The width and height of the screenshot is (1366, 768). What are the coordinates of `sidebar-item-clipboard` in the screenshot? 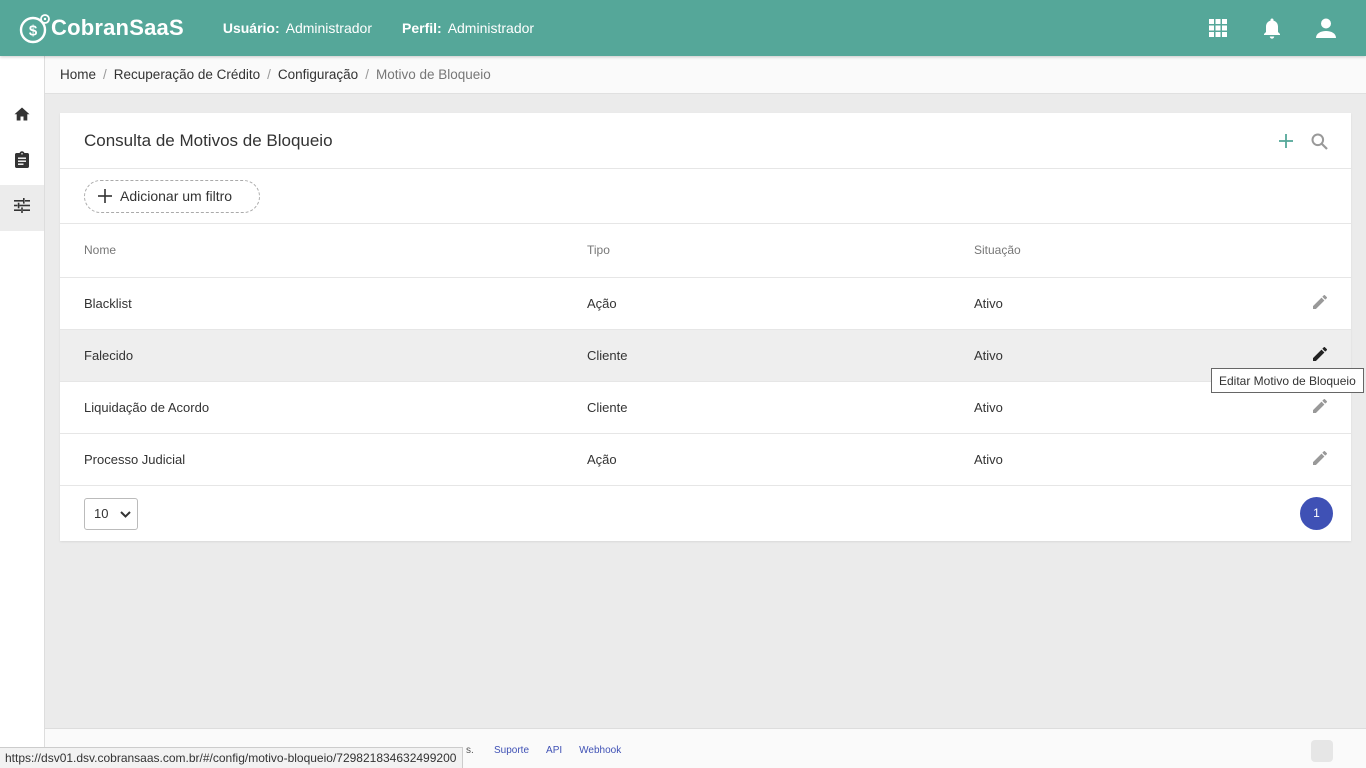 It's located at (22, 162).